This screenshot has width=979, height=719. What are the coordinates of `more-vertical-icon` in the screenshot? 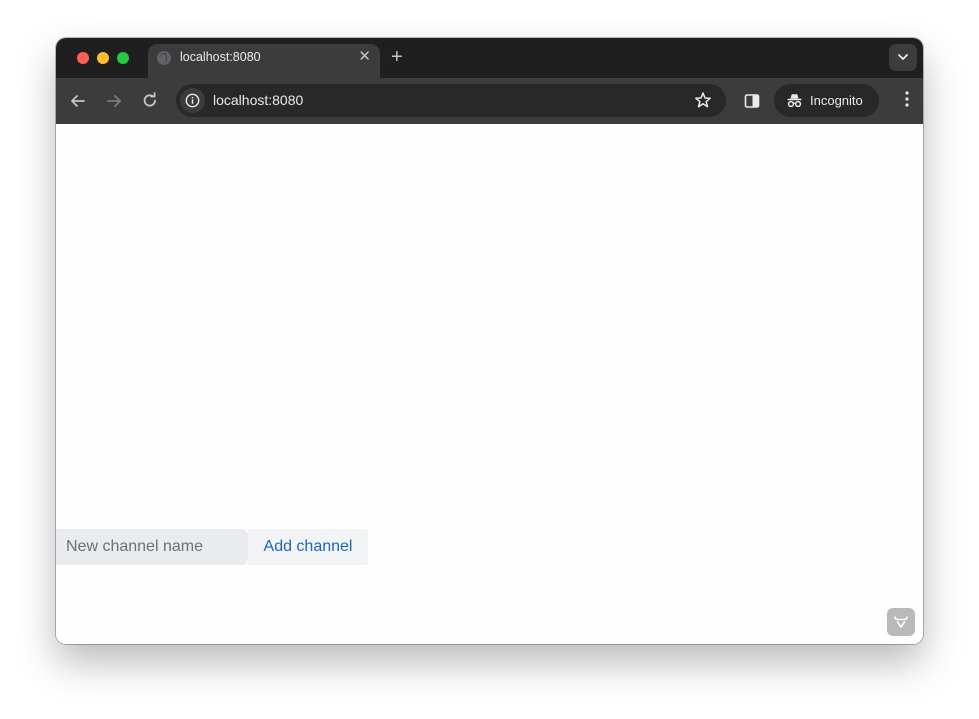 It's located at (907, 99).